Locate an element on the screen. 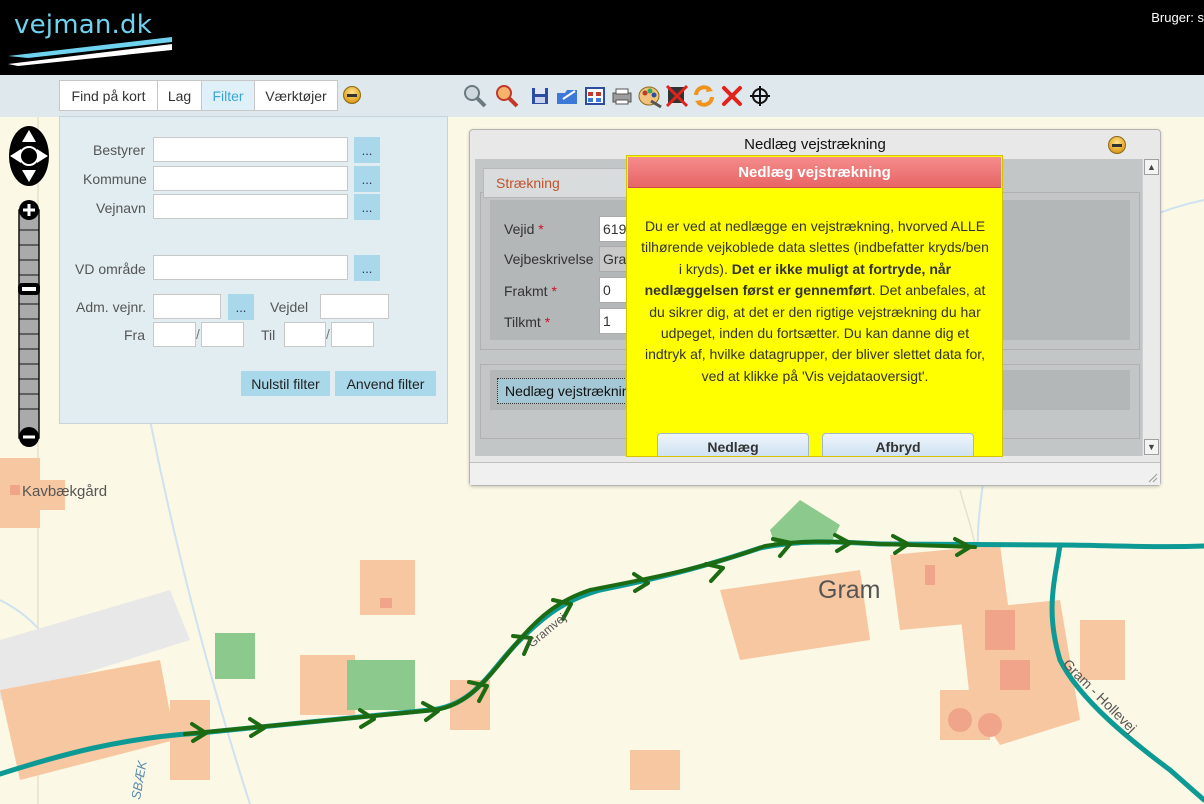  place-label-gram: Gram is located at coordinates (849, 590).